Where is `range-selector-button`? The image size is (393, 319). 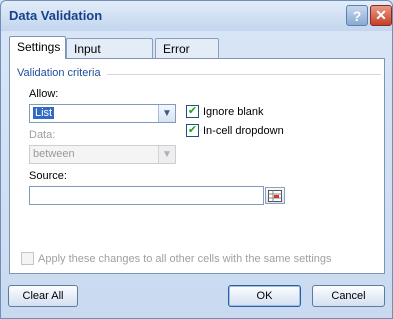 range-selector-button is located at coordinates (275, 195).